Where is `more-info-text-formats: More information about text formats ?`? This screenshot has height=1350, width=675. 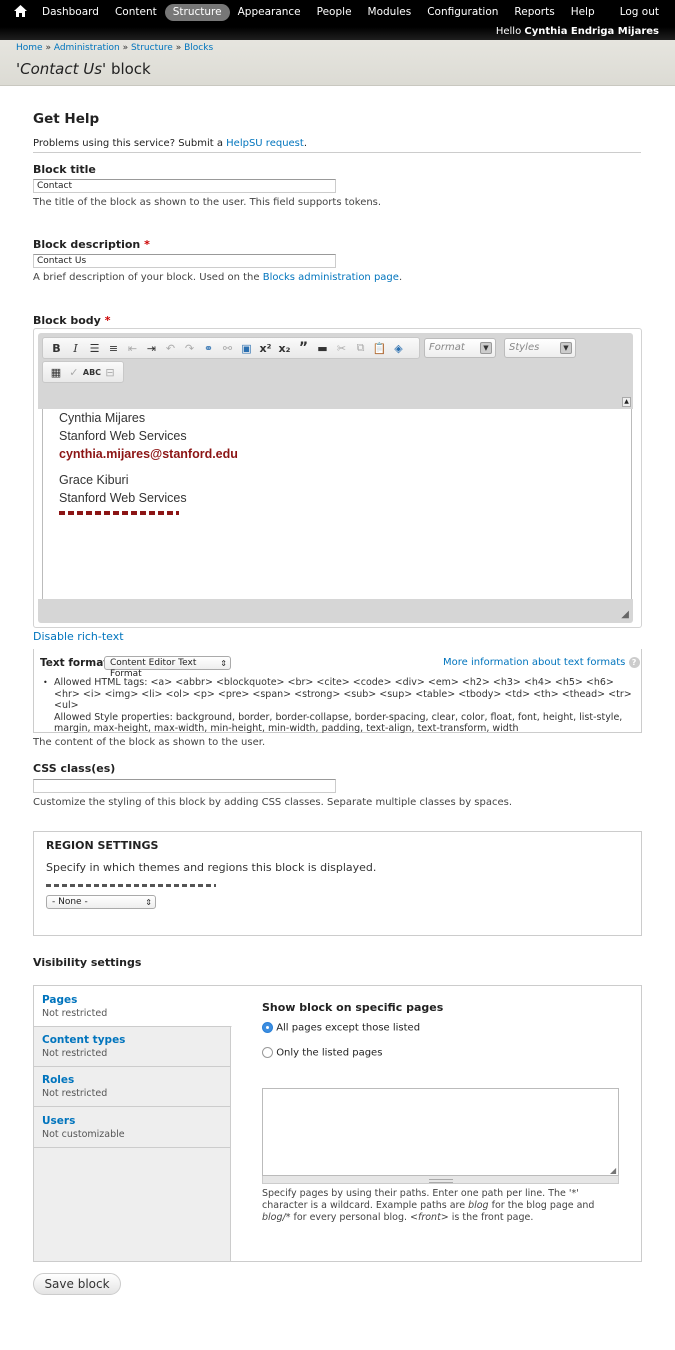 more-info-text-formats: More information about text formats ? is located at coordinates (541, 662).